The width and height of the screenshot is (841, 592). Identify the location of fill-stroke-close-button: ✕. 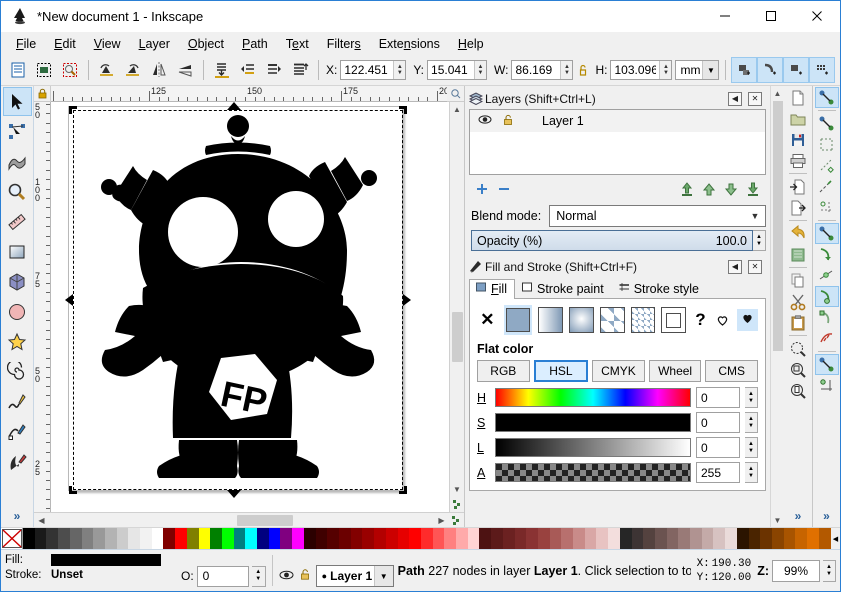
(755, 266).